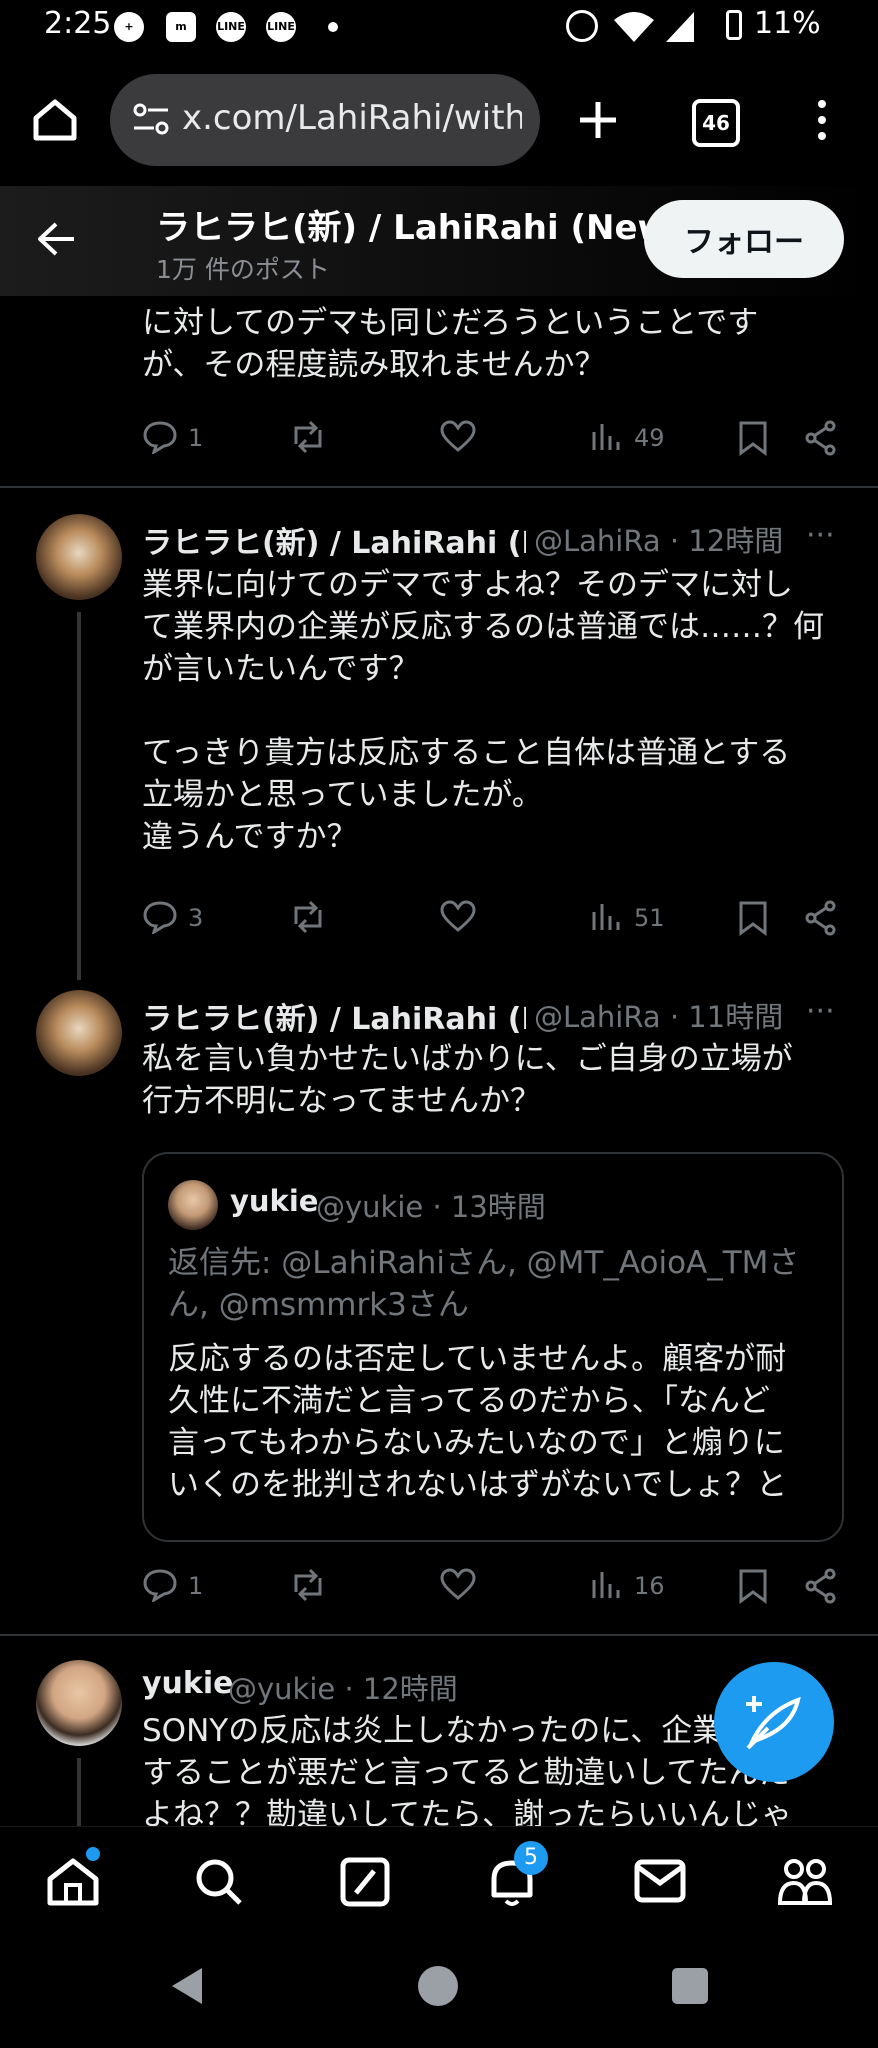 This screenshot has height=2048, width=878. Describe the element at coordinates (744, 239) in the screenshot. I see `follow-button: フォロー` at that location.